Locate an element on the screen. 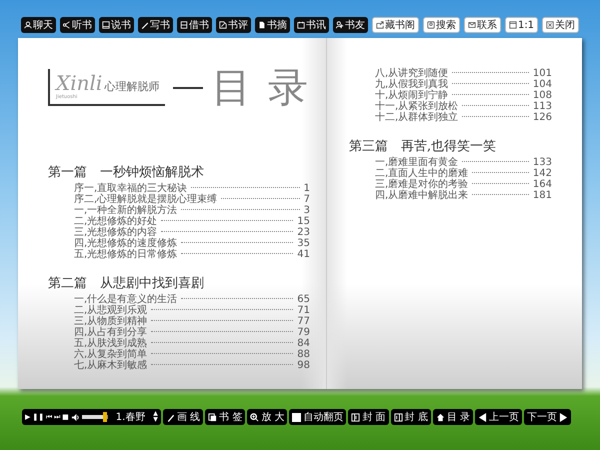 This screenshot has height=450, width=600. page-number: 181 is located at coordinates (542, 195).